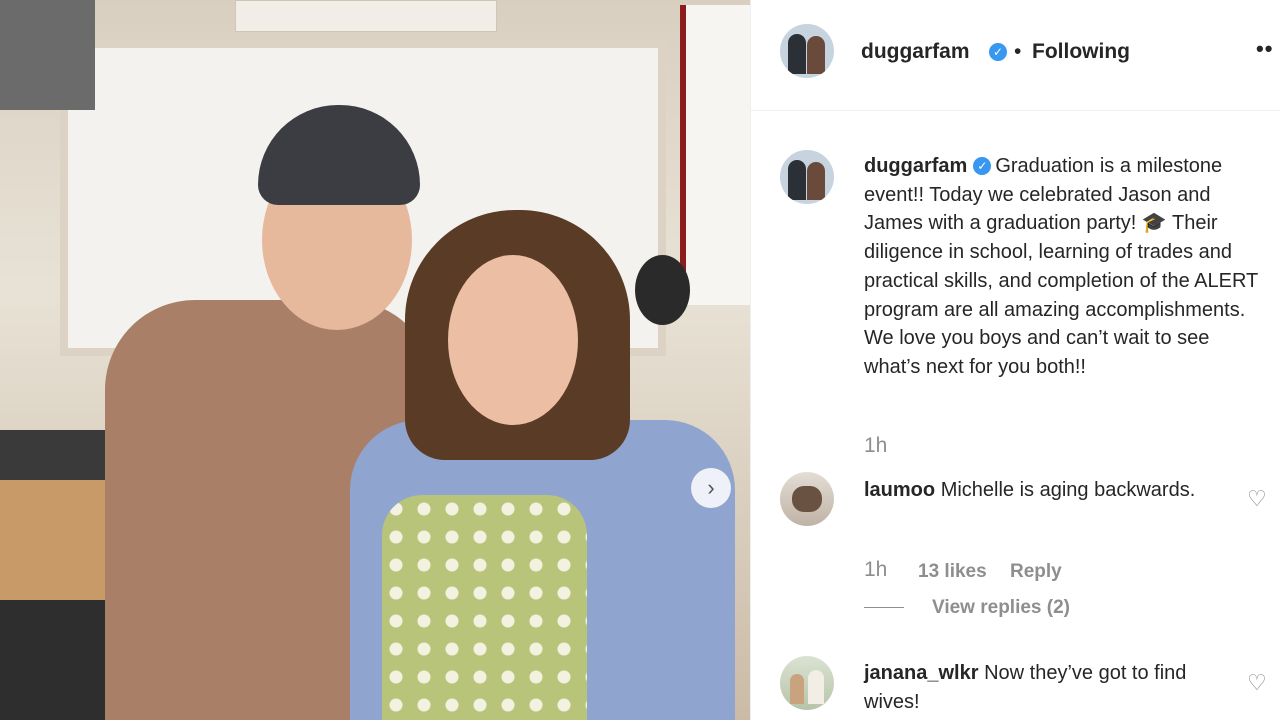 This screenshot has height=720, width=1280. I want to click on range-hood, so click(47, 55).